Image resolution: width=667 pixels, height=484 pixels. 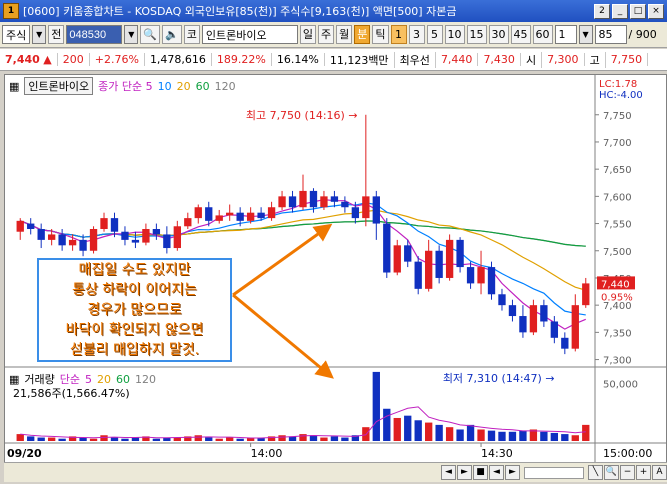 I want to click on minimize-button: _, so click(x=620, y=11).